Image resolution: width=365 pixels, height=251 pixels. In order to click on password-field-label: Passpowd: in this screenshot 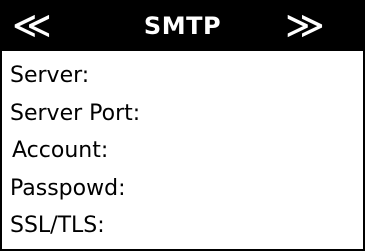, I will do `click(68, 188)`.